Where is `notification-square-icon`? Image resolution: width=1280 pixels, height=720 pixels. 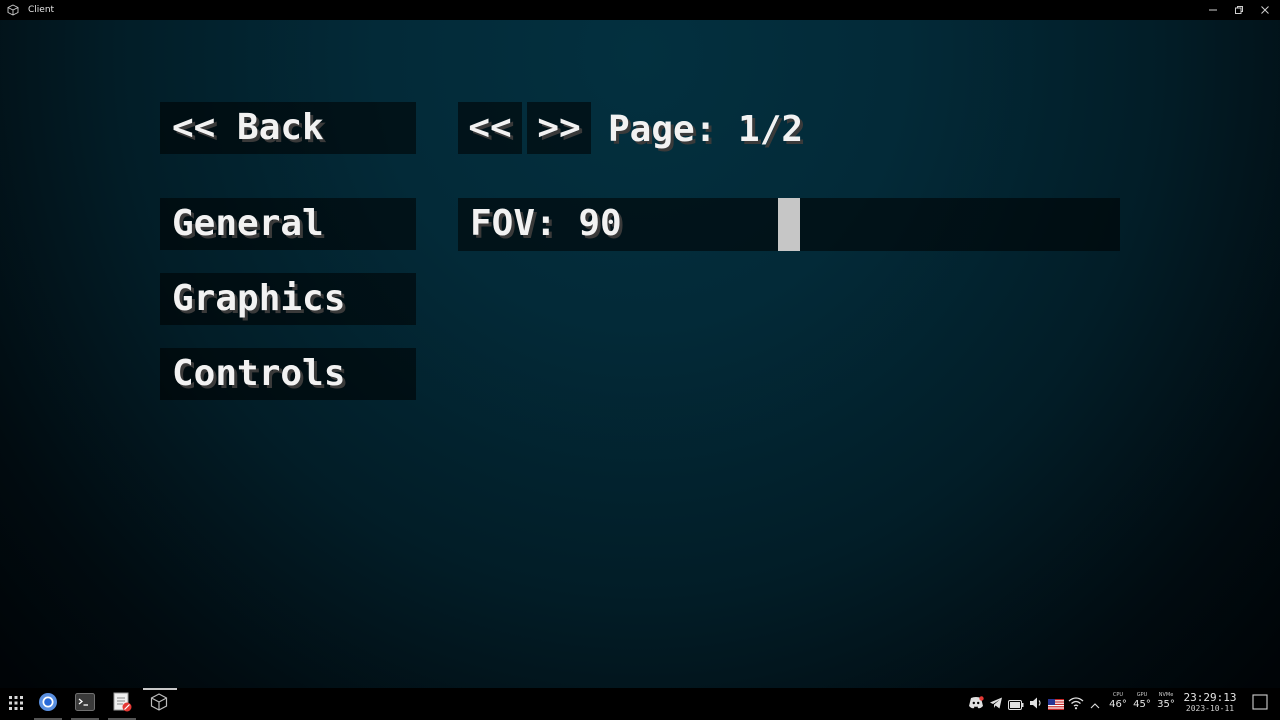
notification-square-icon is located at coordinates (1260, 704).